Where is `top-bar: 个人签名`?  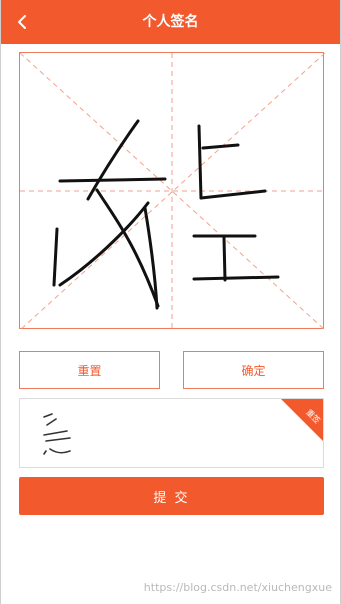 top-bar: 个人签名 is located at coordinates (170, 22).